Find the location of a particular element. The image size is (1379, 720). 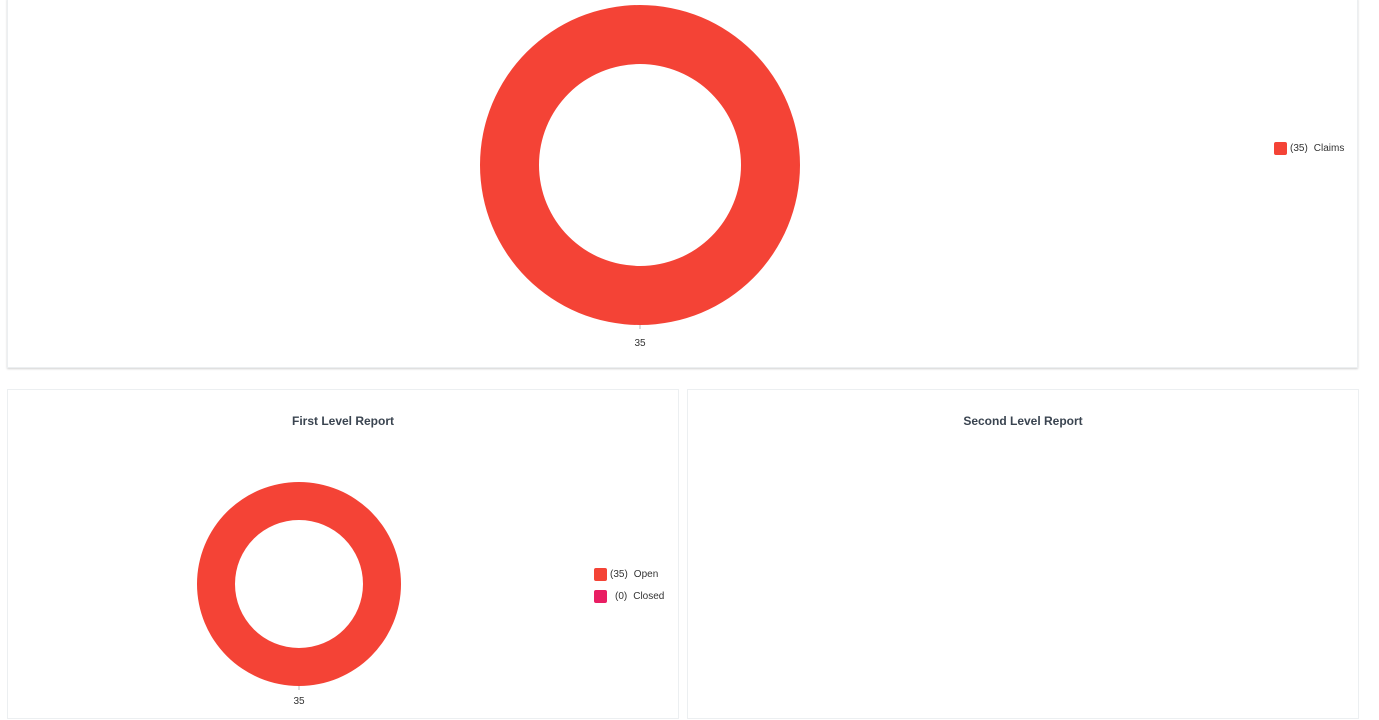

first-level-donut-chart: 35 is located at coordinates (299, 594).